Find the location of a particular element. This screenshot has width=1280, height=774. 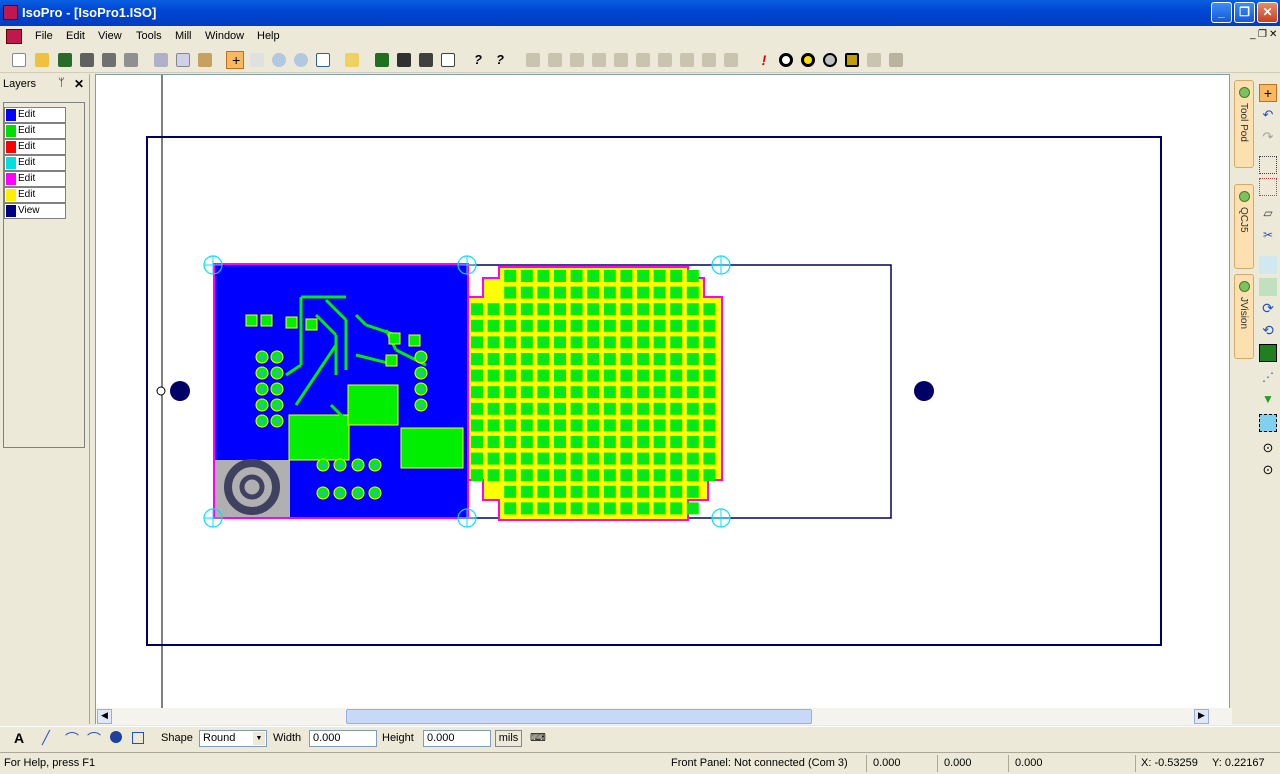

copy-icon is located at coordinates (183, 60).